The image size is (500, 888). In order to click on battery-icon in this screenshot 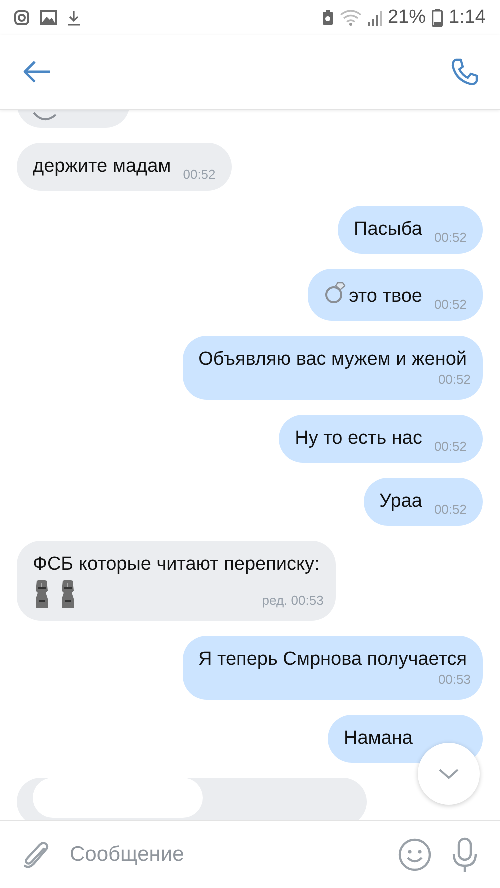, I will do `click(438, 17)`.